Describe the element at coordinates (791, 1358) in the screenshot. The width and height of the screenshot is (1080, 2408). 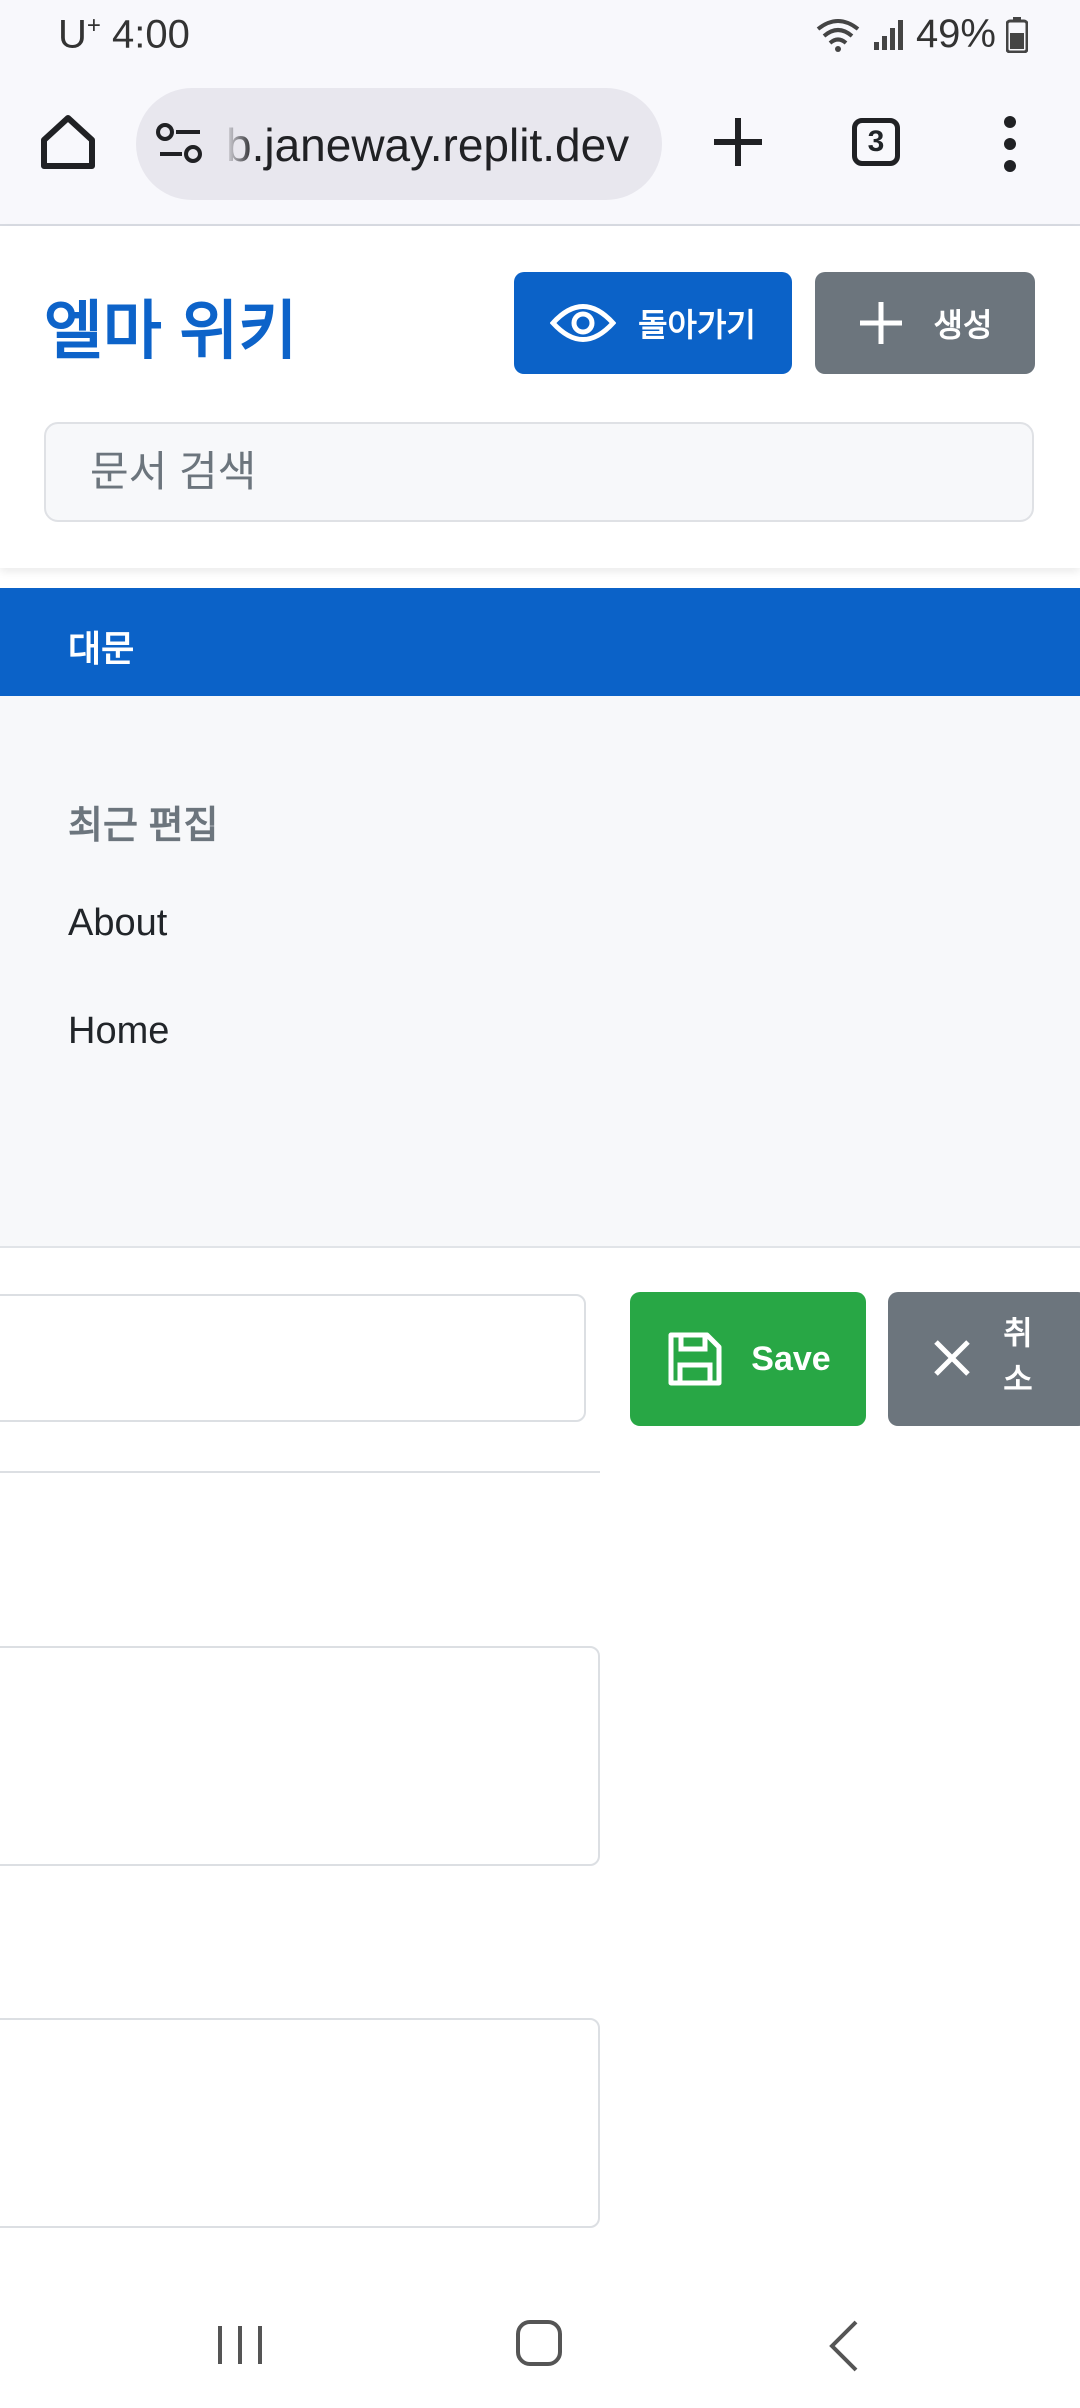
I see `save-button-label: Save` at that location.